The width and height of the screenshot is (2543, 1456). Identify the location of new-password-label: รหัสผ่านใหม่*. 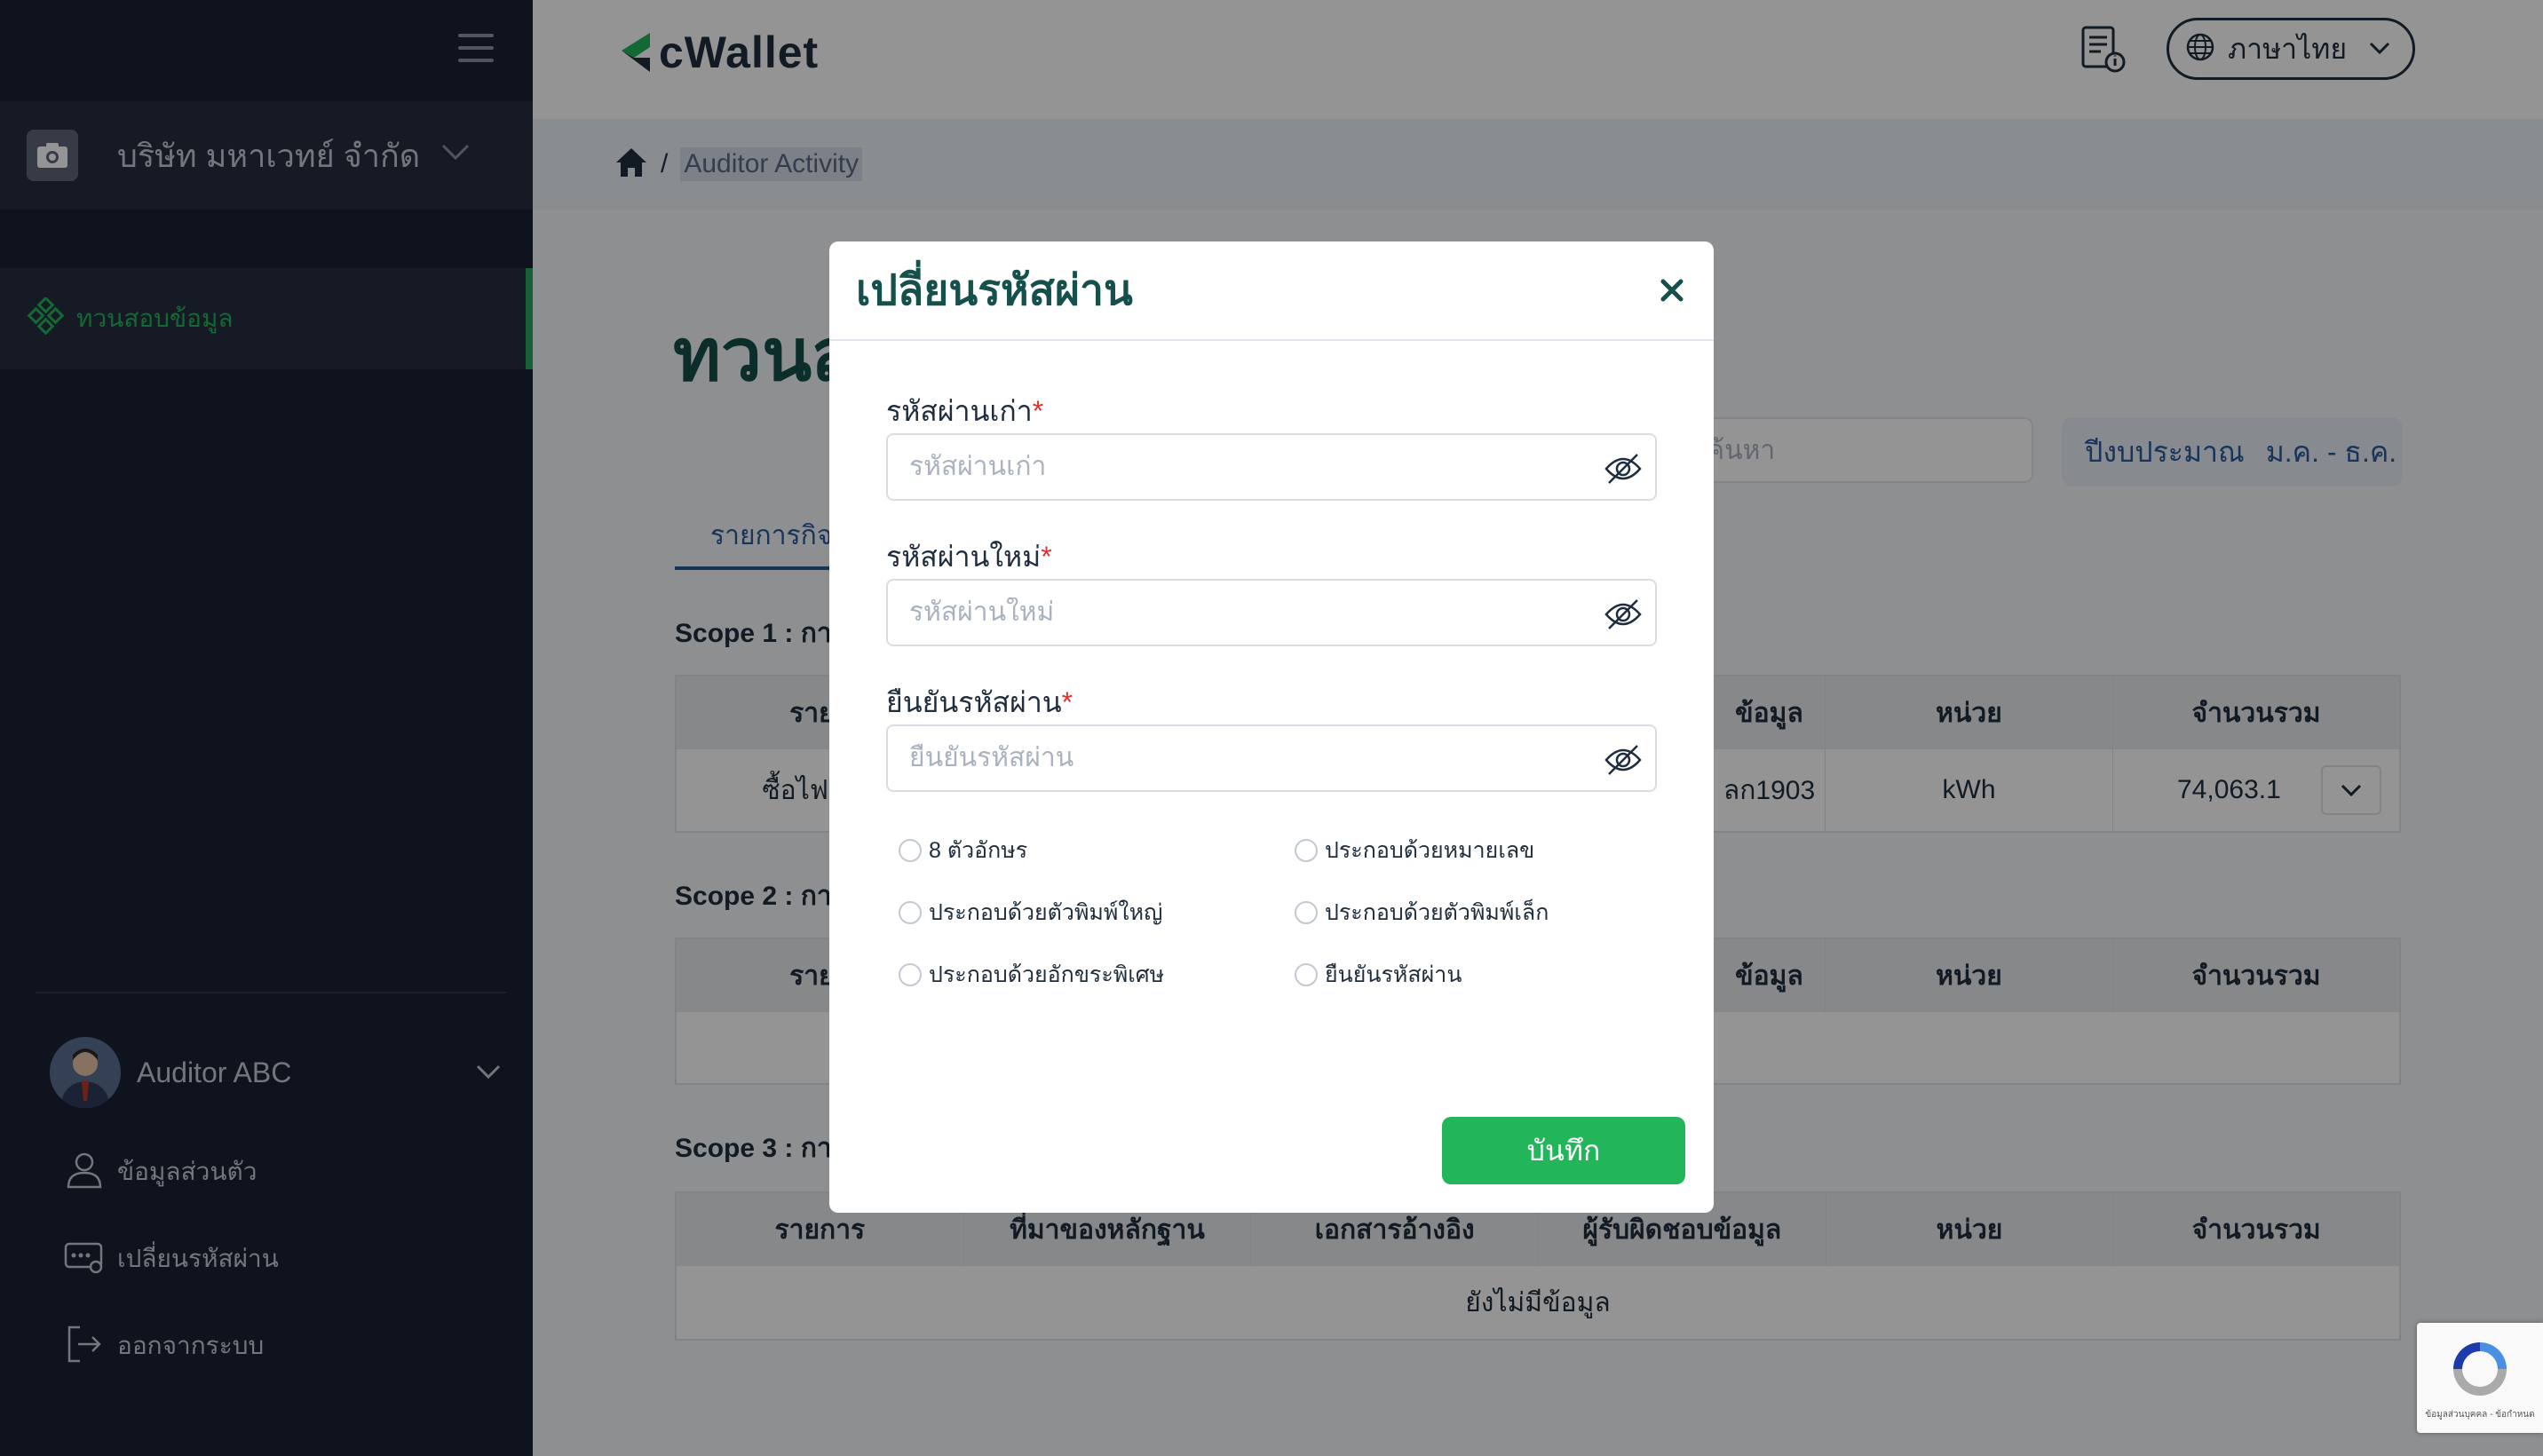
(969, 557).